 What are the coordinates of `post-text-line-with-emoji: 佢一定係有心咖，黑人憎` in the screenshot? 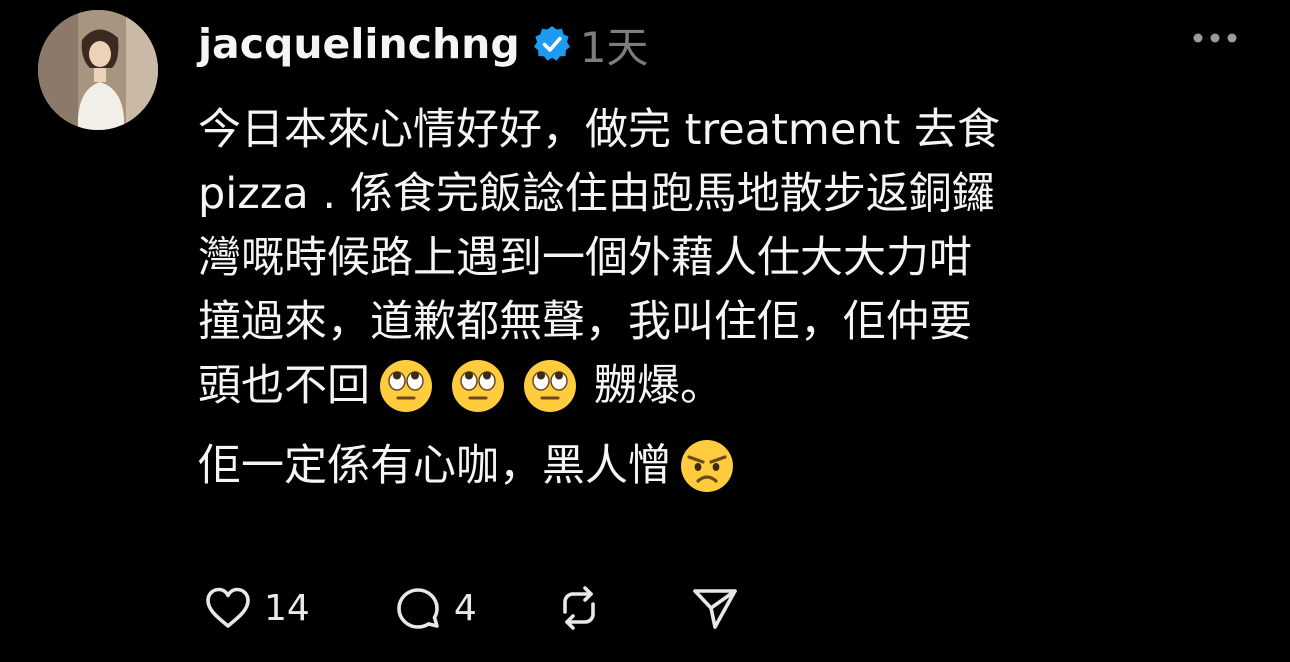 It's located at (728, 466).